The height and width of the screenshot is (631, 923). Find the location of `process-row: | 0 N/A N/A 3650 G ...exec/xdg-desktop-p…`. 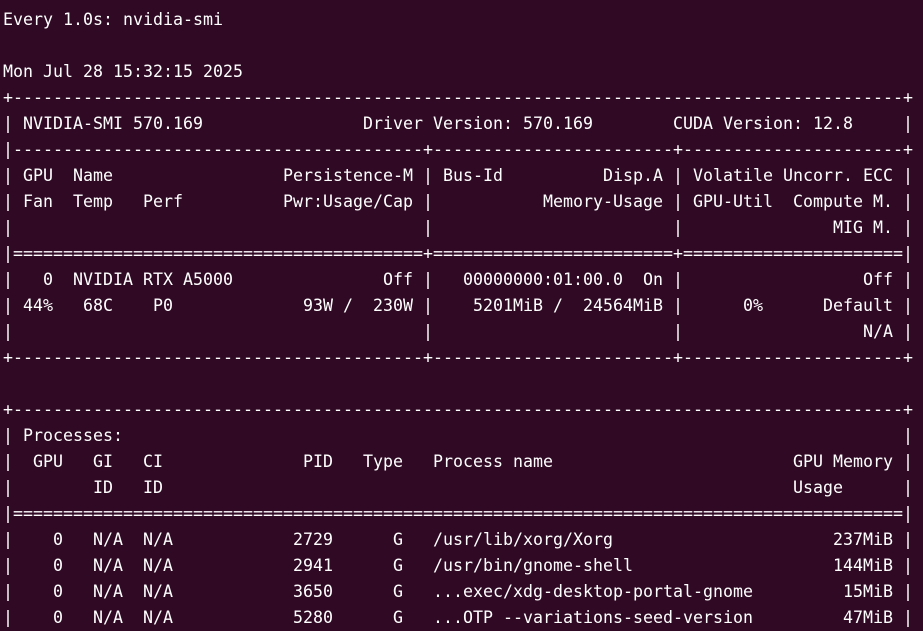

process-row: | 0 N/A N/A 3650 G ...exec/xdg-desktop-p… is located at coordinates (458, 591).